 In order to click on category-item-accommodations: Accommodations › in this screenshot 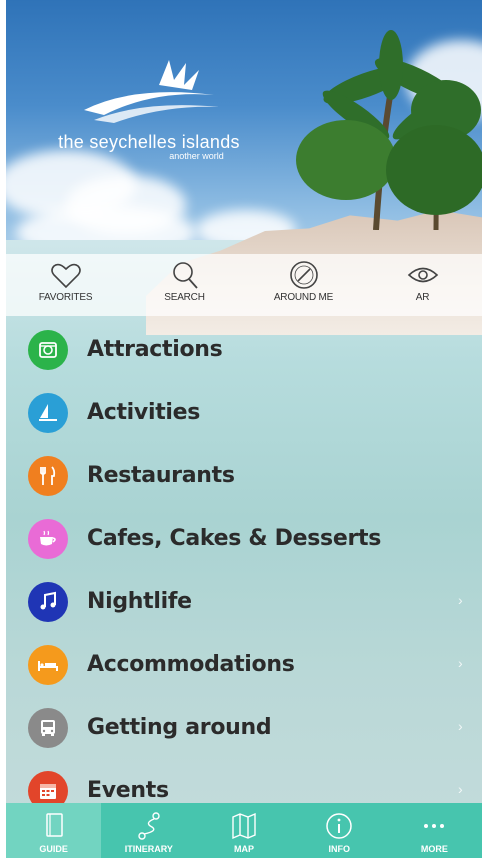, I will do `click(244, 664)`.